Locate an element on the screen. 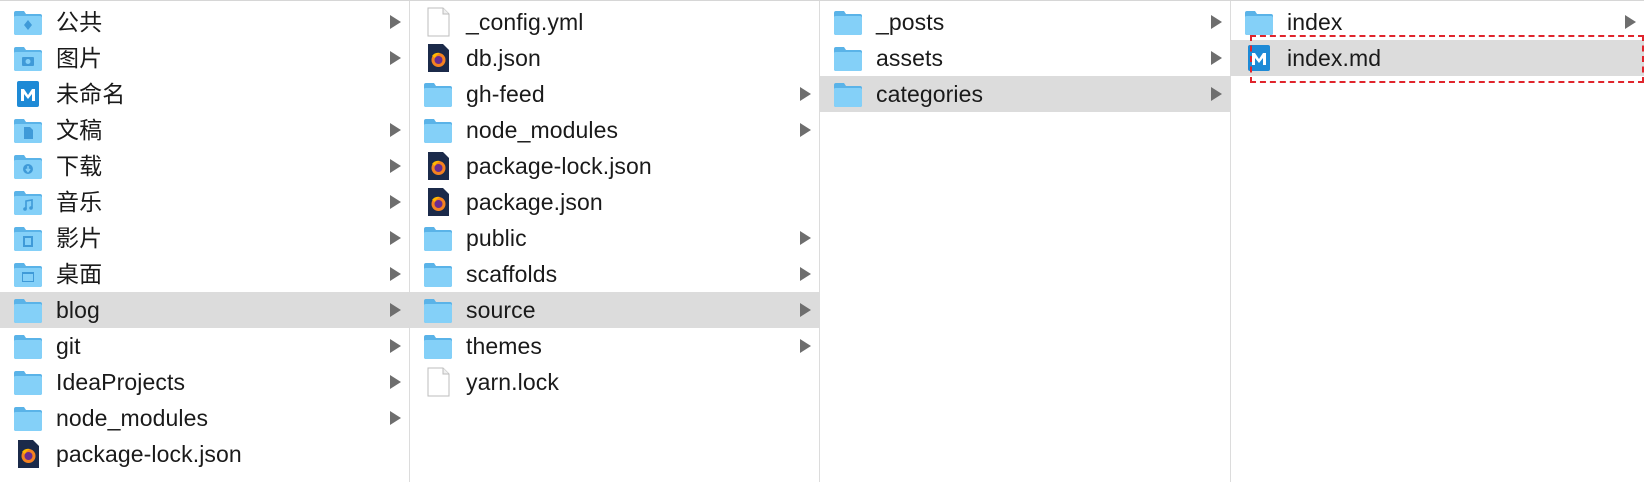 The width and height of the screenshot is (1644, 482). item-label: 下载 is located at coordinates (79, 166).